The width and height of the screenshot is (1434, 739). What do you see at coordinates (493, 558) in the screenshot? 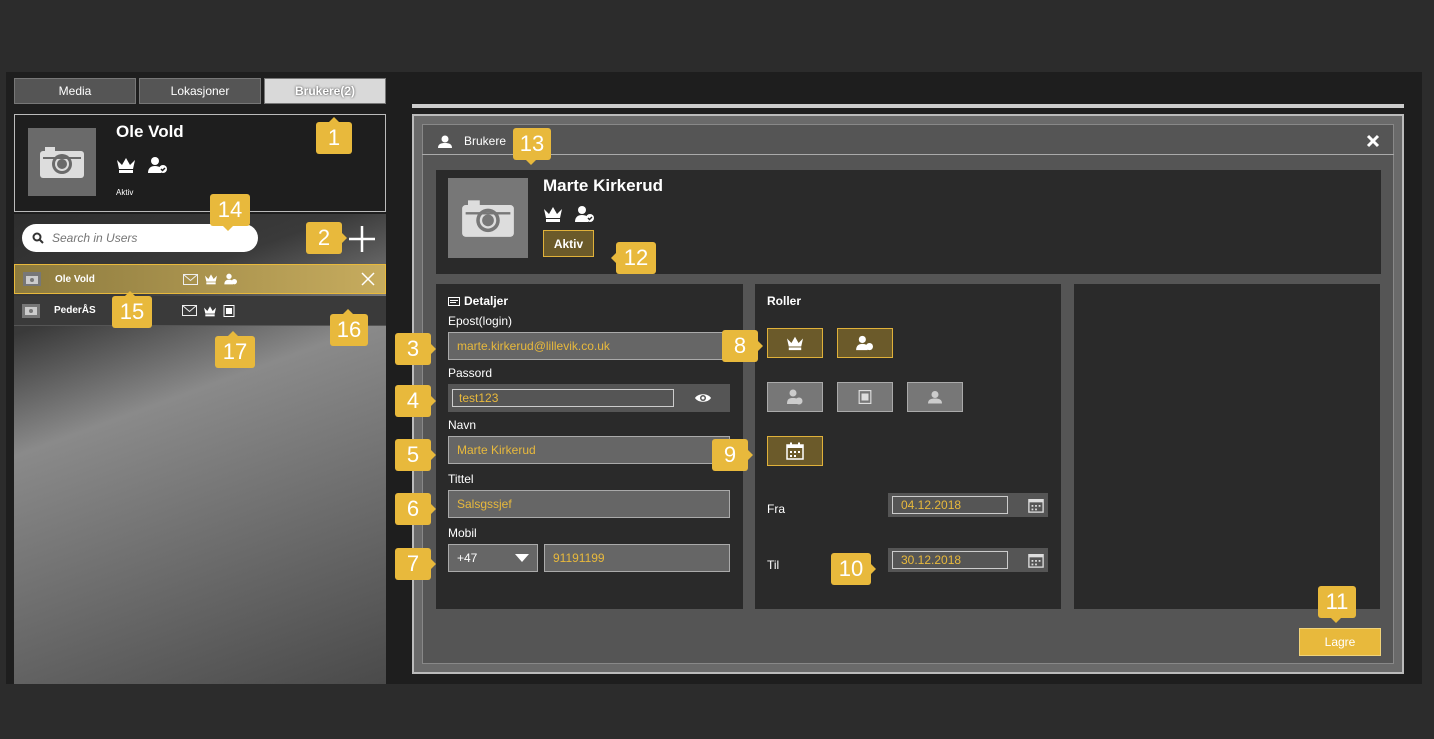
I see `country-code-select: +47` at bounding box center [493, 558].